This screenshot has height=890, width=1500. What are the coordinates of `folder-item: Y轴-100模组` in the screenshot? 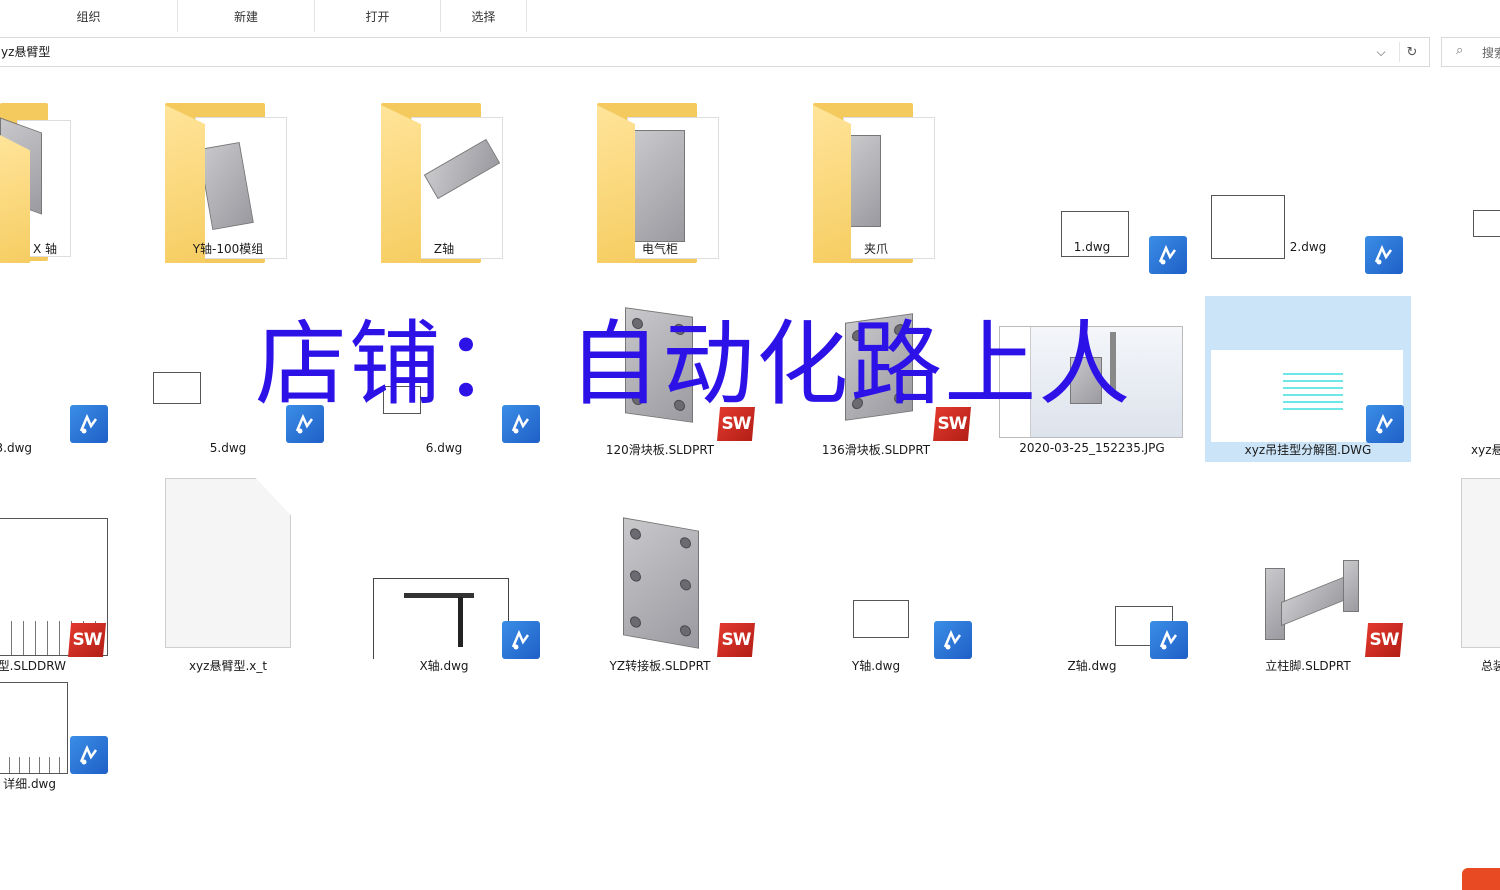 It's located at (228, 179).